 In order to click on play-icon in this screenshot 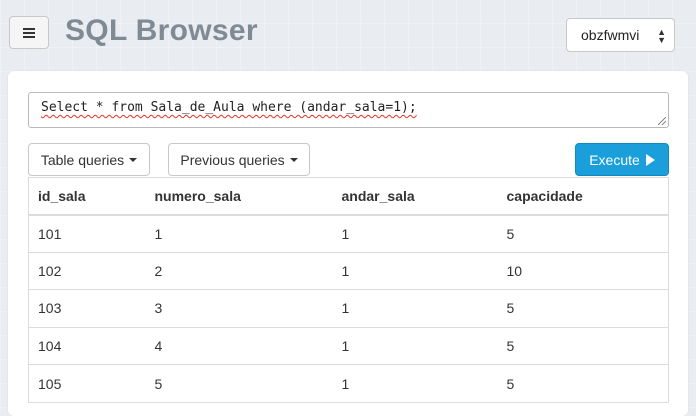, I will do `click(650, 159)`.